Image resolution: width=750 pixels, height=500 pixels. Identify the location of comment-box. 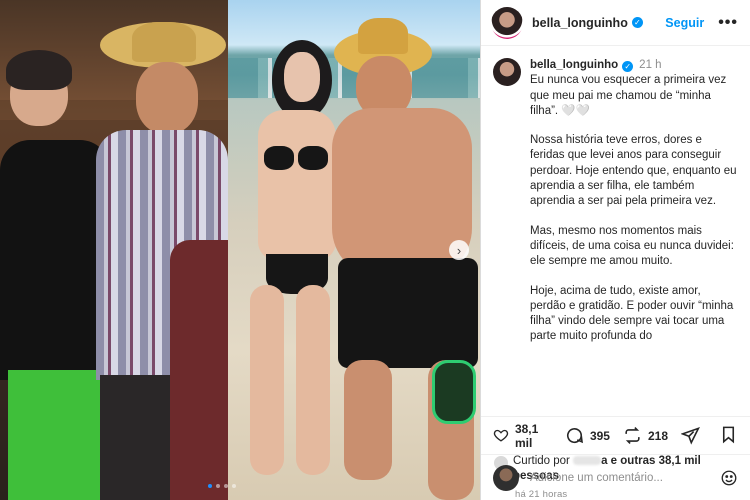
(615, 477).